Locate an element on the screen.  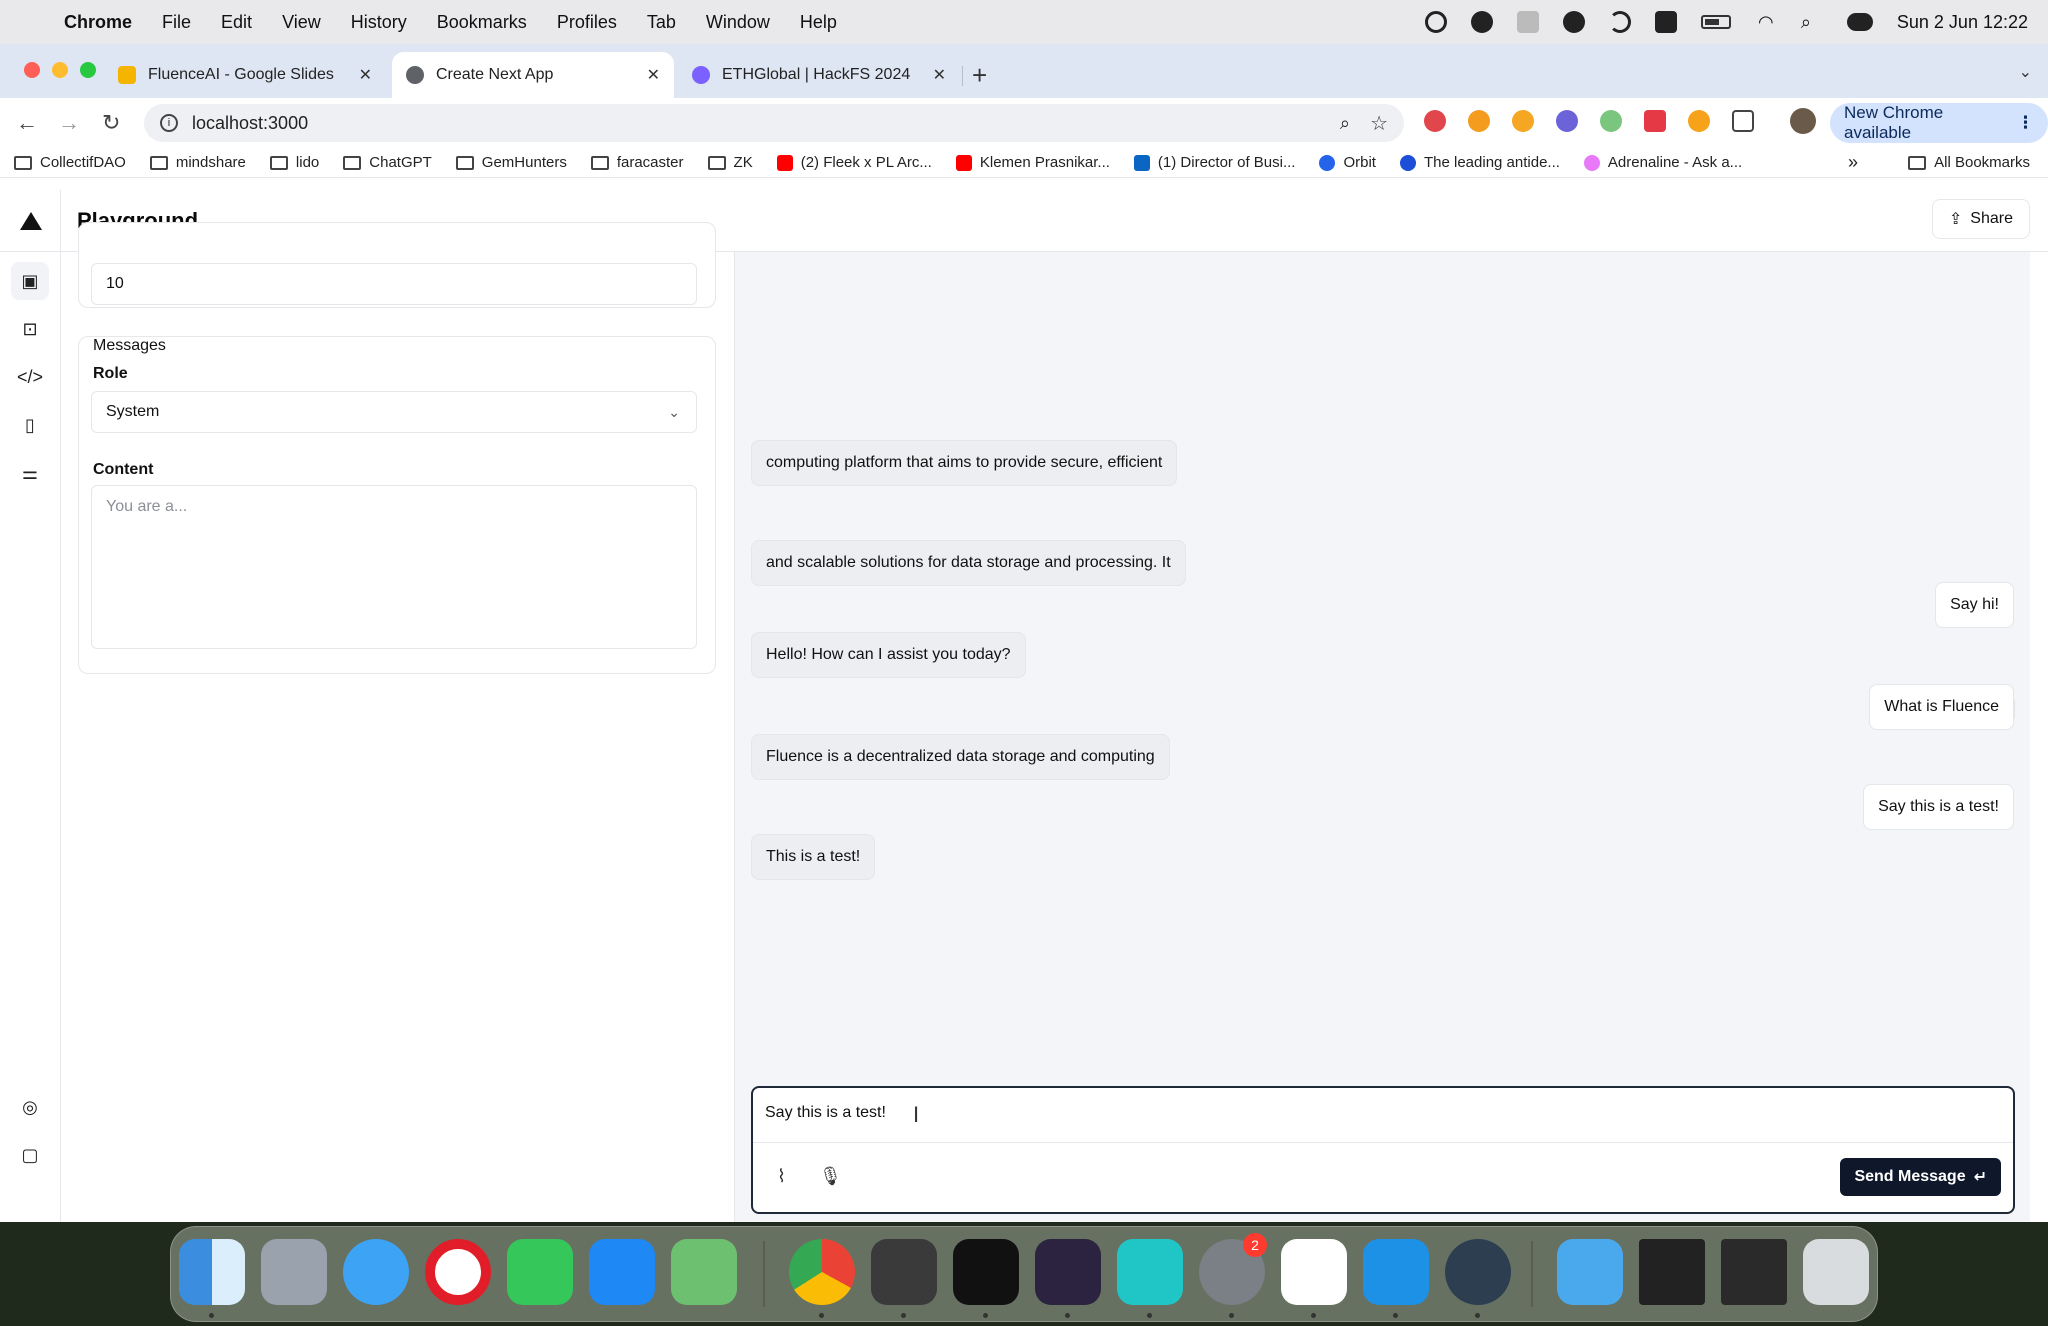
bookmark-folder: mindshare is located at coordinates (197, 162).